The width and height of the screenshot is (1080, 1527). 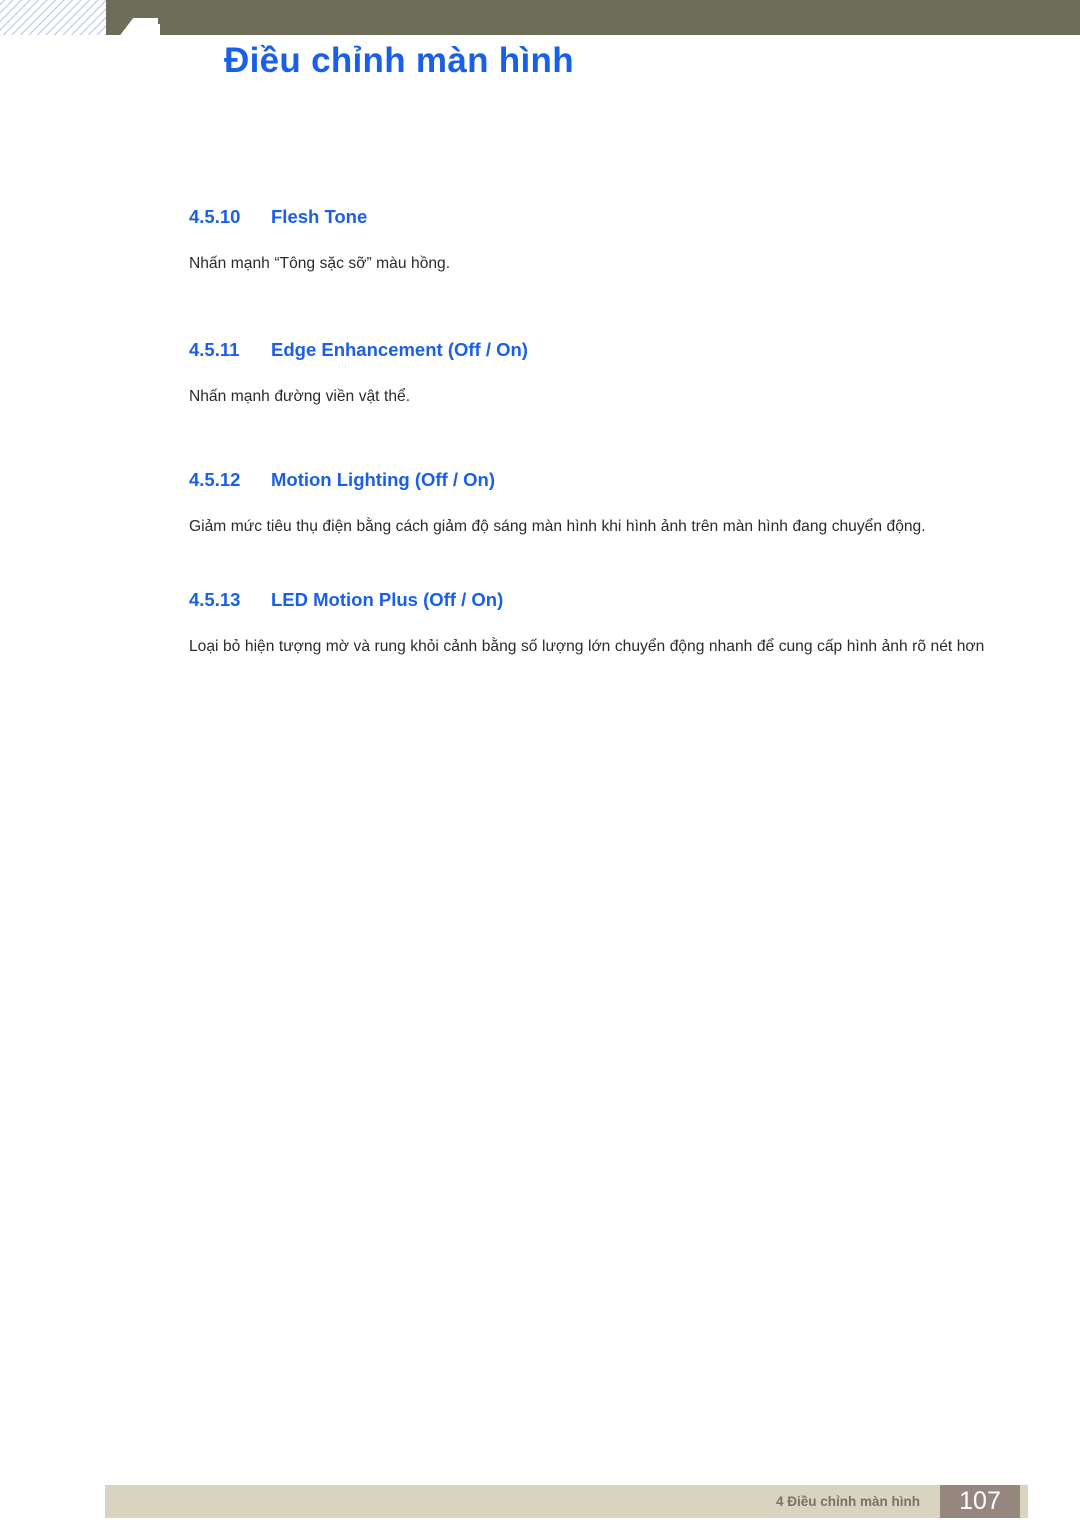 I want to click on section-number: 4.5.10, so click(x=215, y=216).